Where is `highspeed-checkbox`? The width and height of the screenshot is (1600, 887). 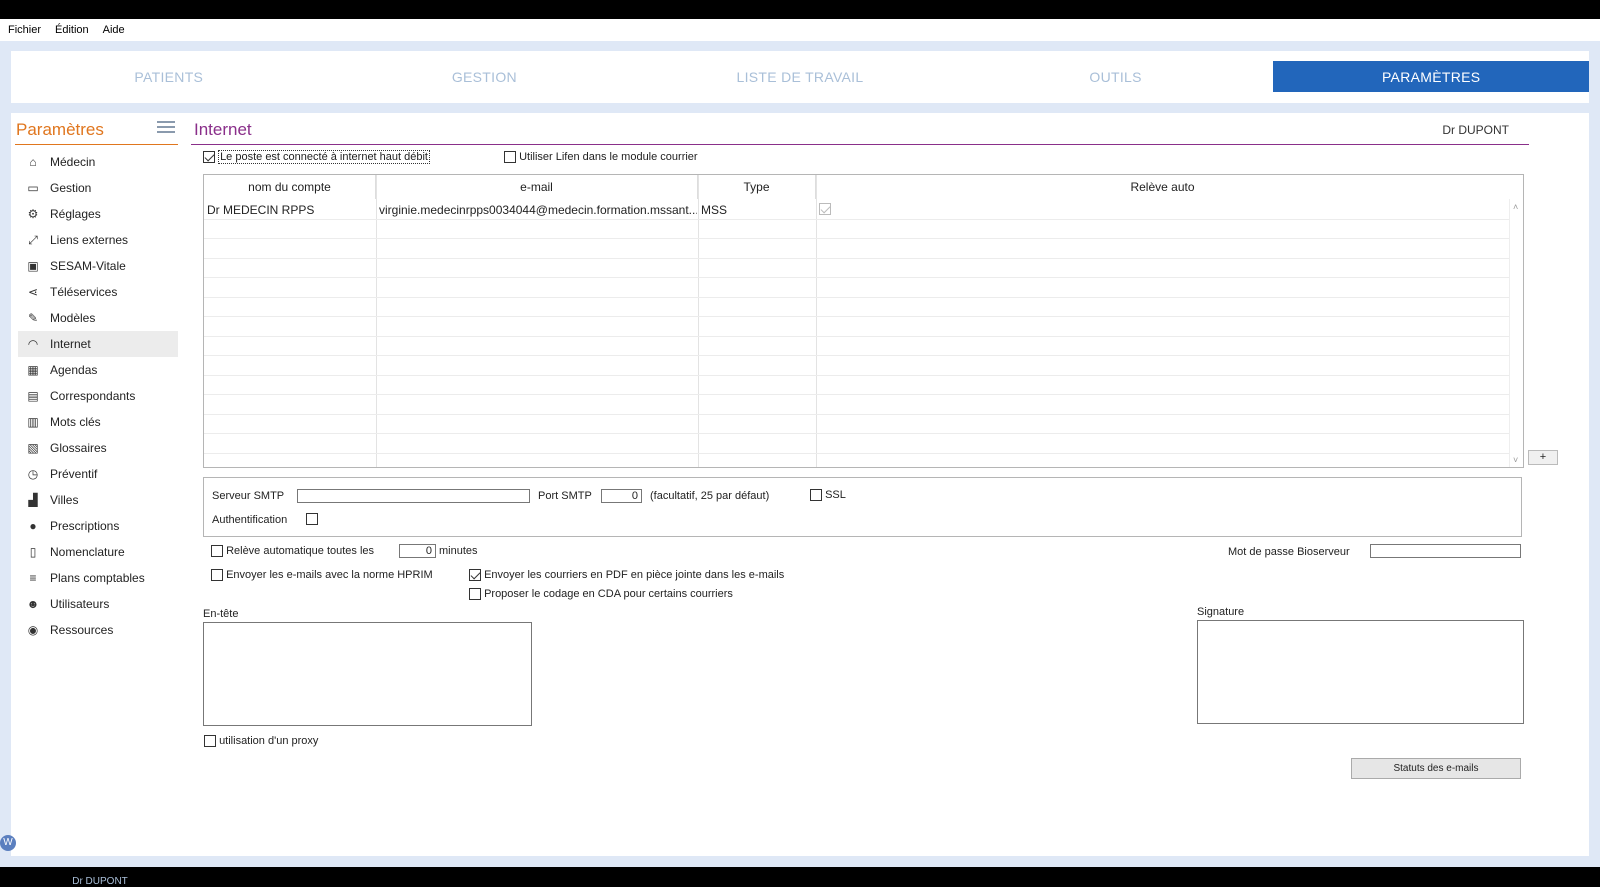 highspeed-checkbox is located at coordinates (209, 157).